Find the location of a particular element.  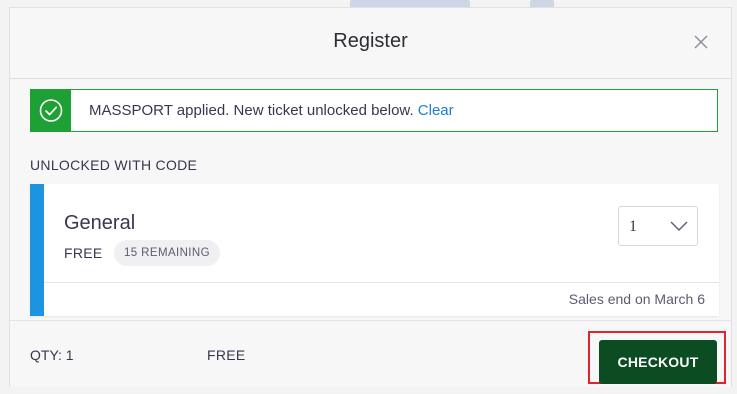

ticket-name: General is located at coordinates (100, 223).